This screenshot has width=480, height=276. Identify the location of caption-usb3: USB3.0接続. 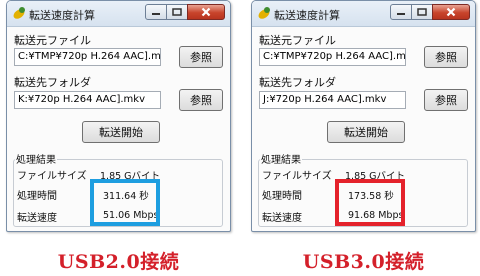
(363, 262).